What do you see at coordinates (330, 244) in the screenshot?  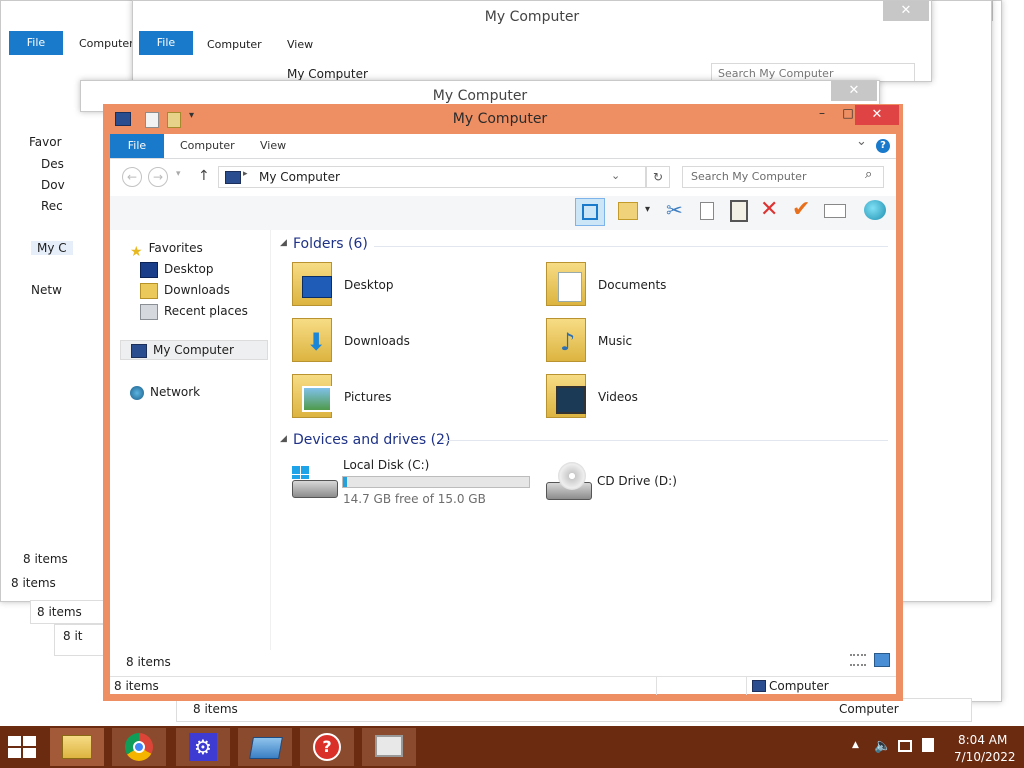 I see `folders-group-header: Folders (6)` at bounding box center [330, 244].